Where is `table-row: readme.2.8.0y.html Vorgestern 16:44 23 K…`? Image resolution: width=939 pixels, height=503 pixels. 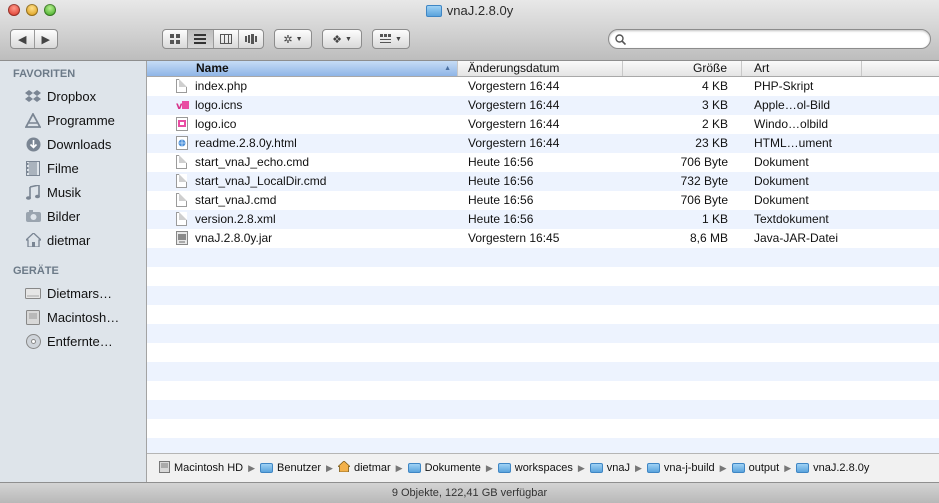 table-row: readme.2.8.0y.html Vorgestern 16:44 23 K… is located at coordinates (543, 143).